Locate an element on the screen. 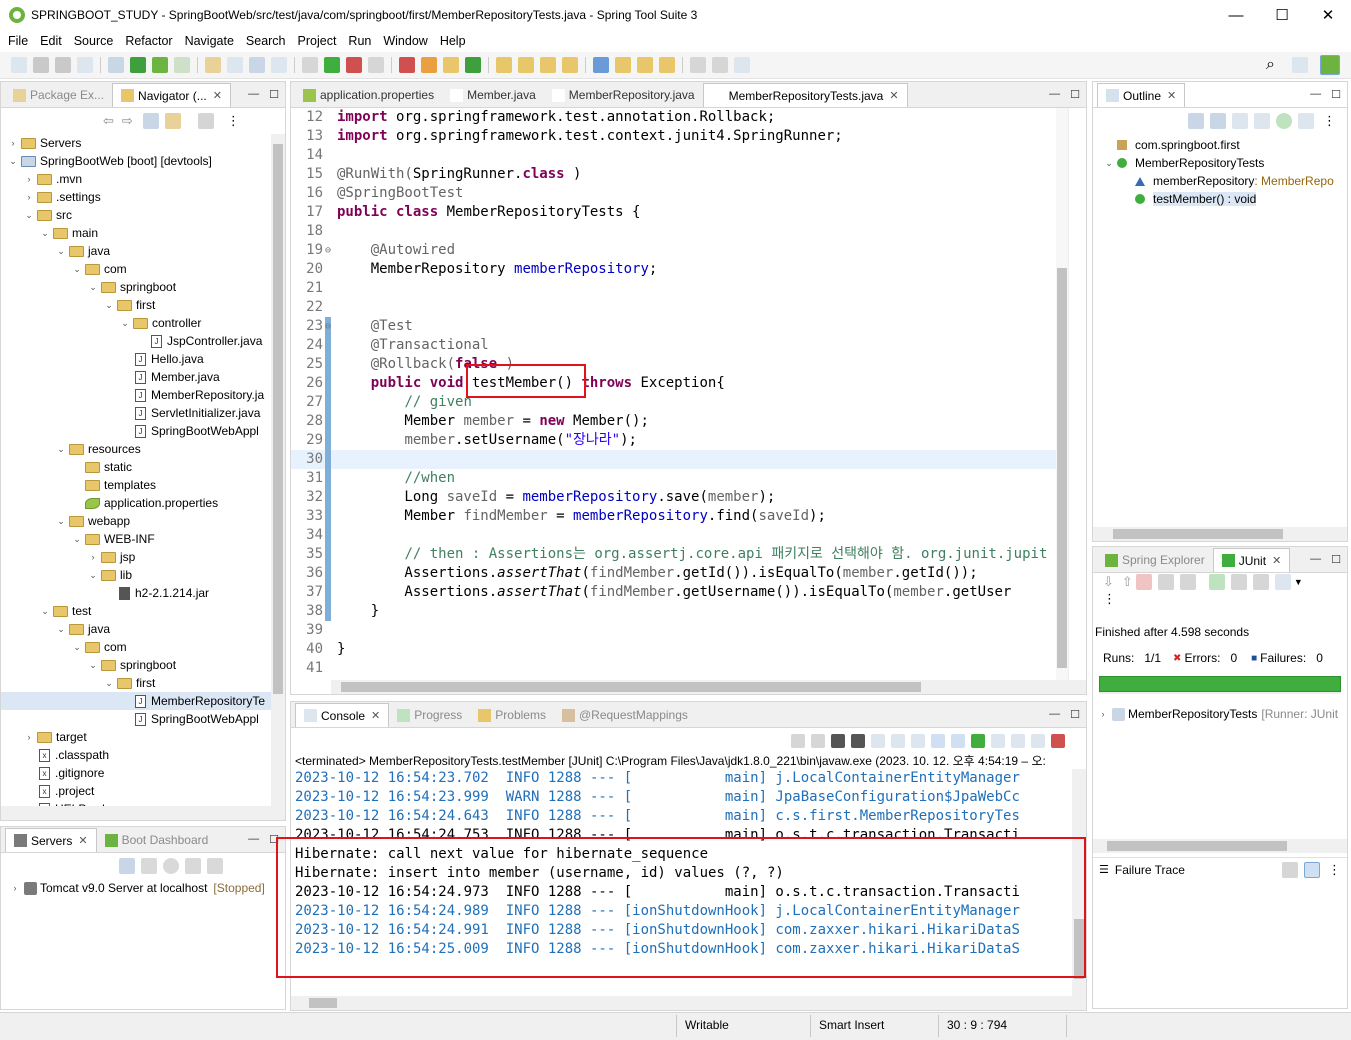  tree-item-static: static is located at coordinates (136, 467).